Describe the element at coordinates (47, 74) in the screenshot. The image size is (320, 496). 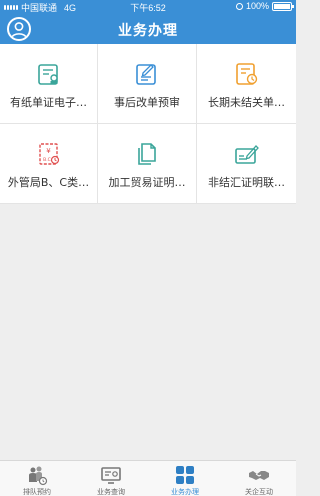
I see `paper-document-icon` at that location.